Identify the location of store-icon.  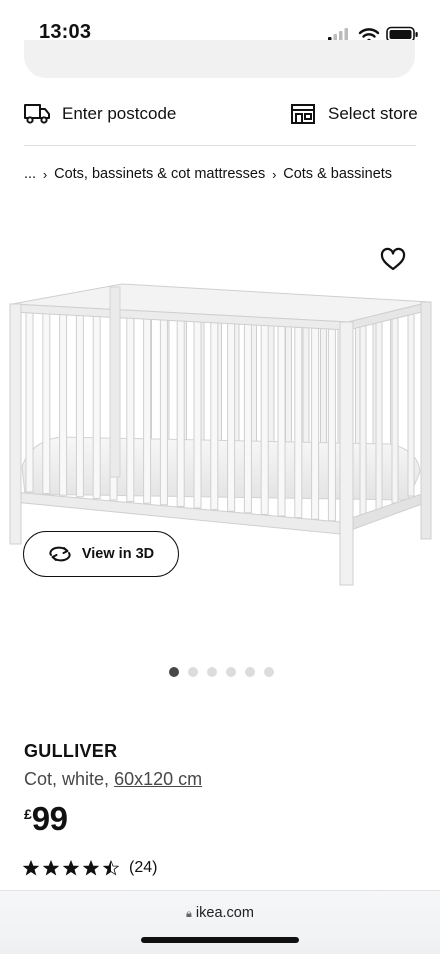
(303, 114).